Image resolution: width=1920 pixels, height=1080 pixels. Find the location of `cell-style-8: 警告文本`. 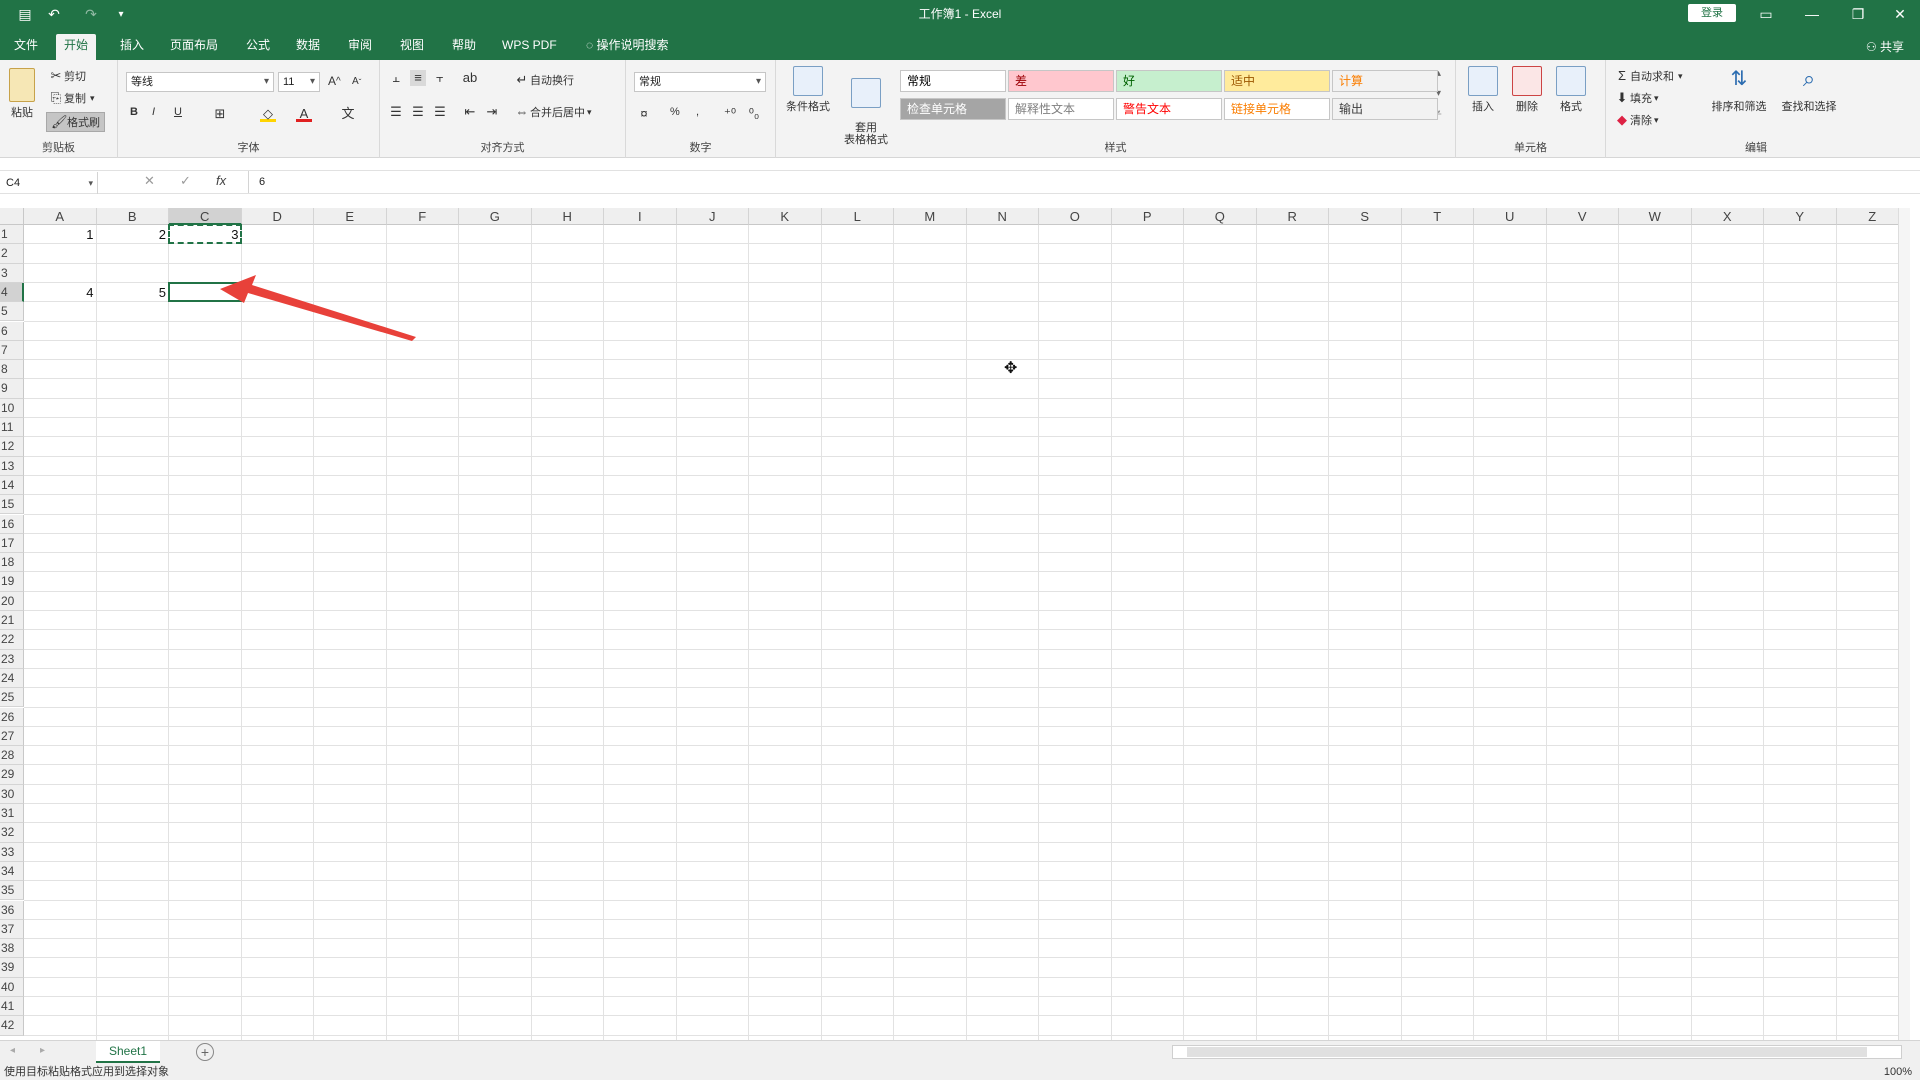

cell-style-8: 警告文本 is located at coordinates (1169, 109).